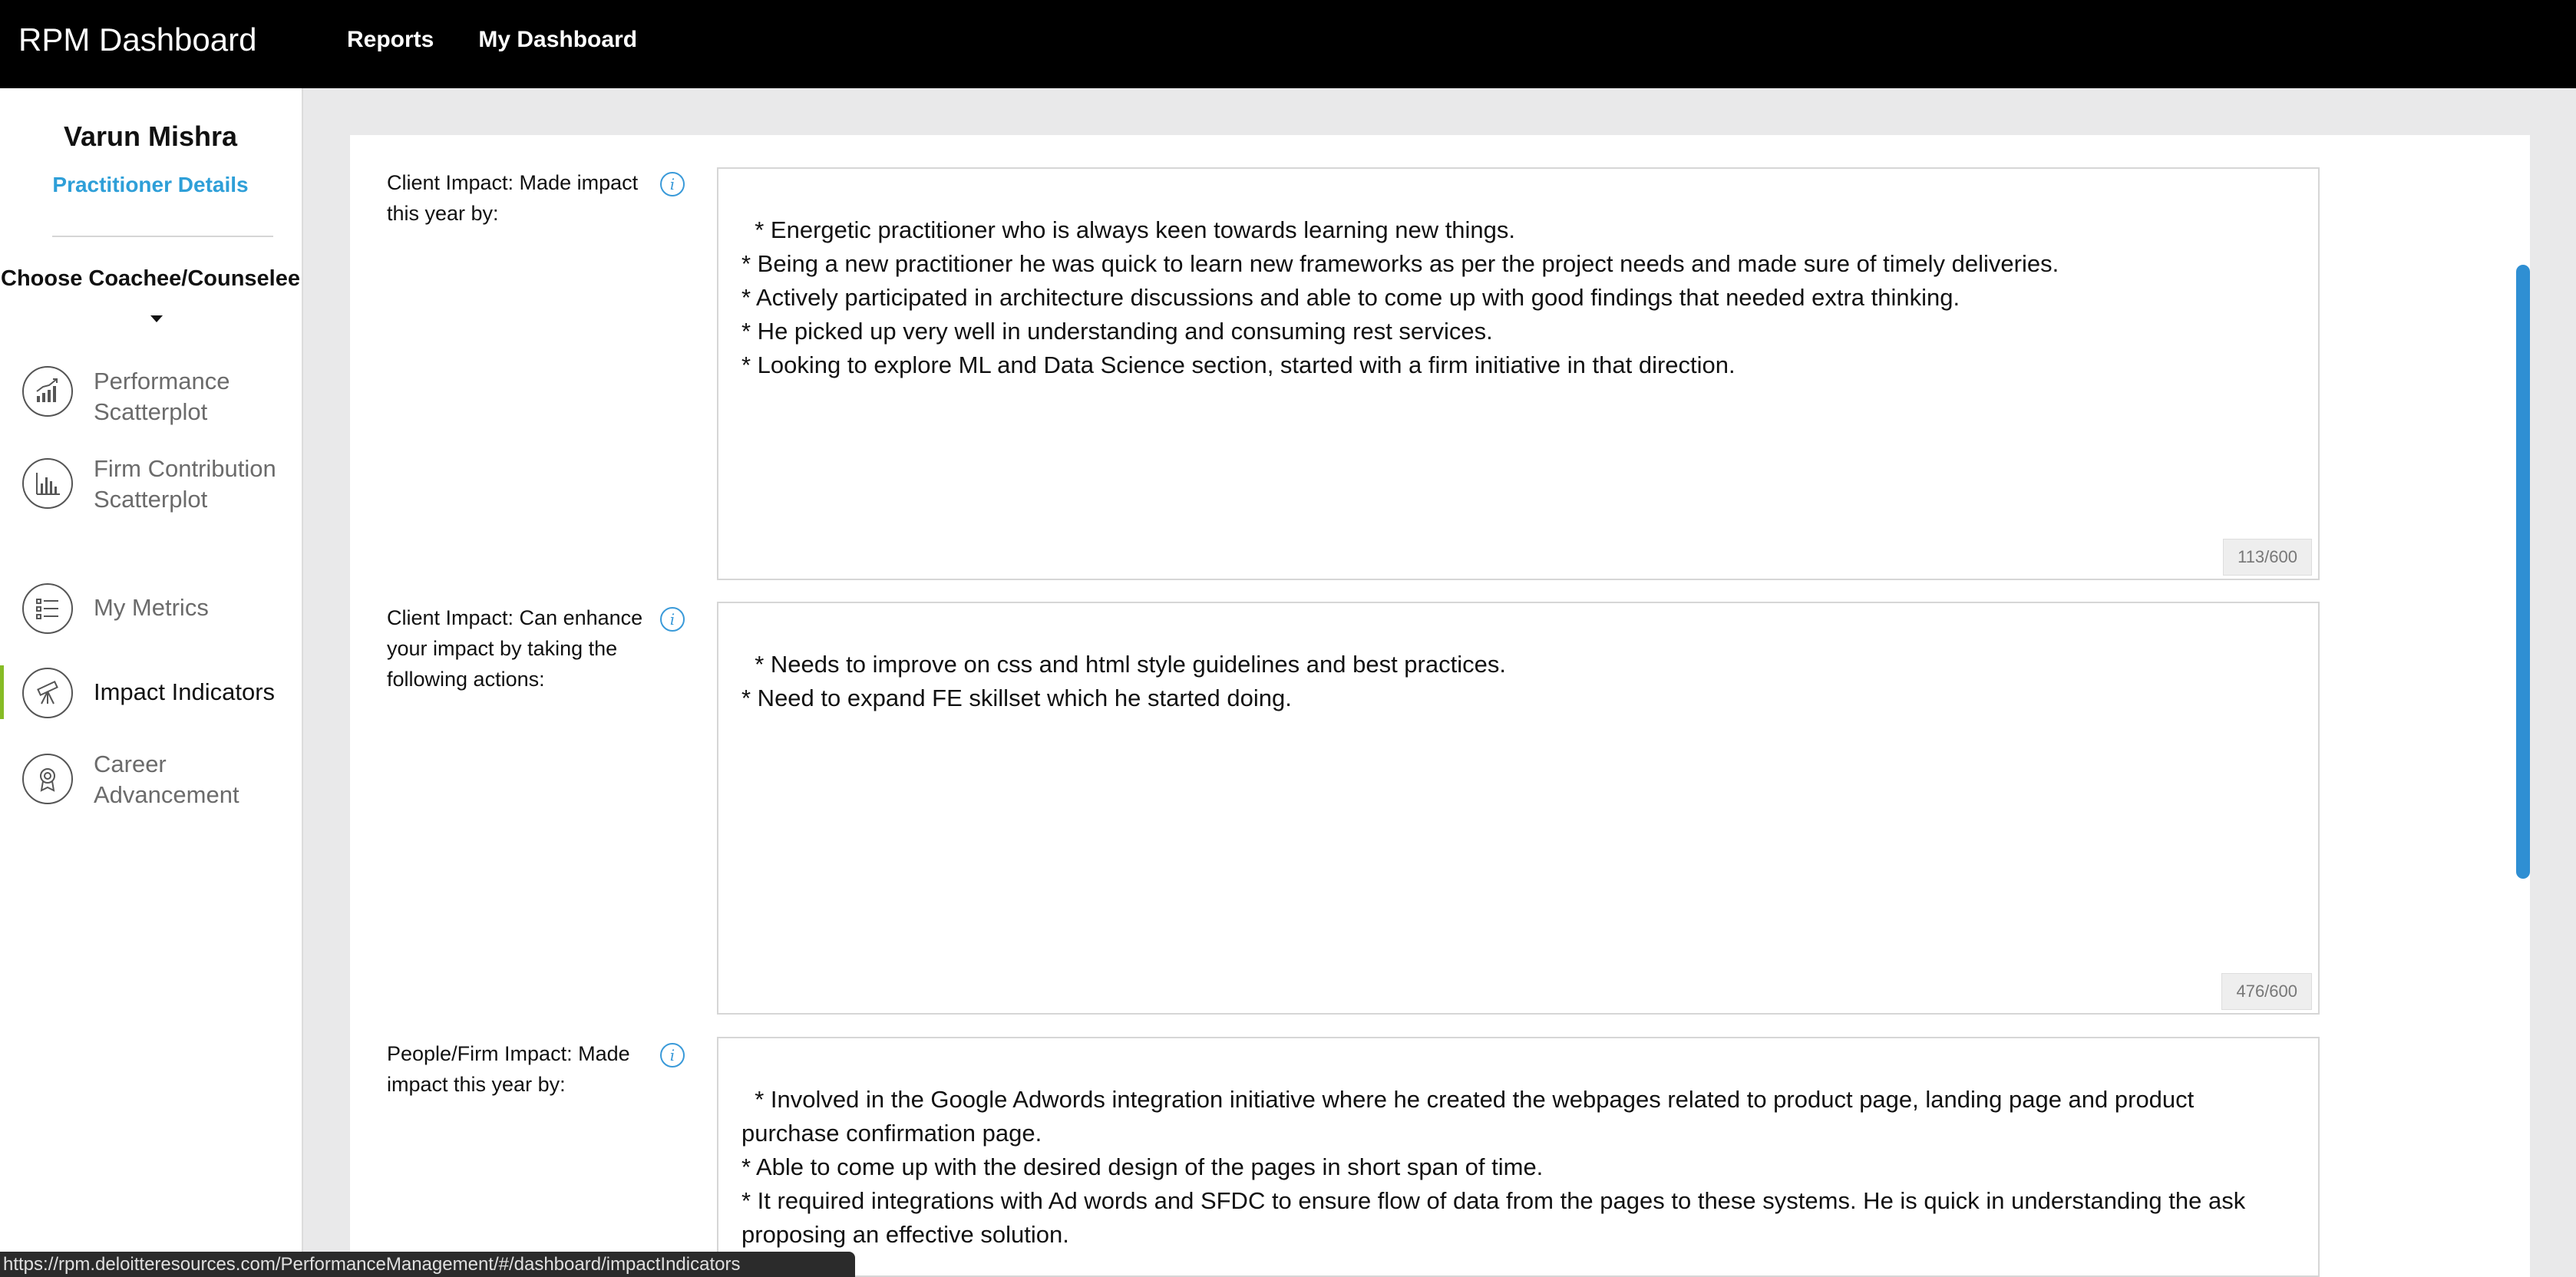 The height and width of the screenshot is (1277, 2576). I want to click on char-counter: 113/600, so click(2267, 557).